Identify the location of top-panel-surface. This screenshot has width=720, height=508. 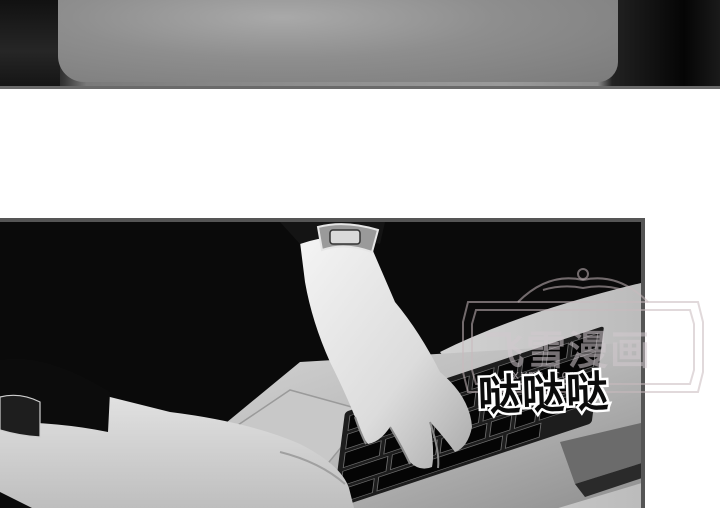
(338, 41).